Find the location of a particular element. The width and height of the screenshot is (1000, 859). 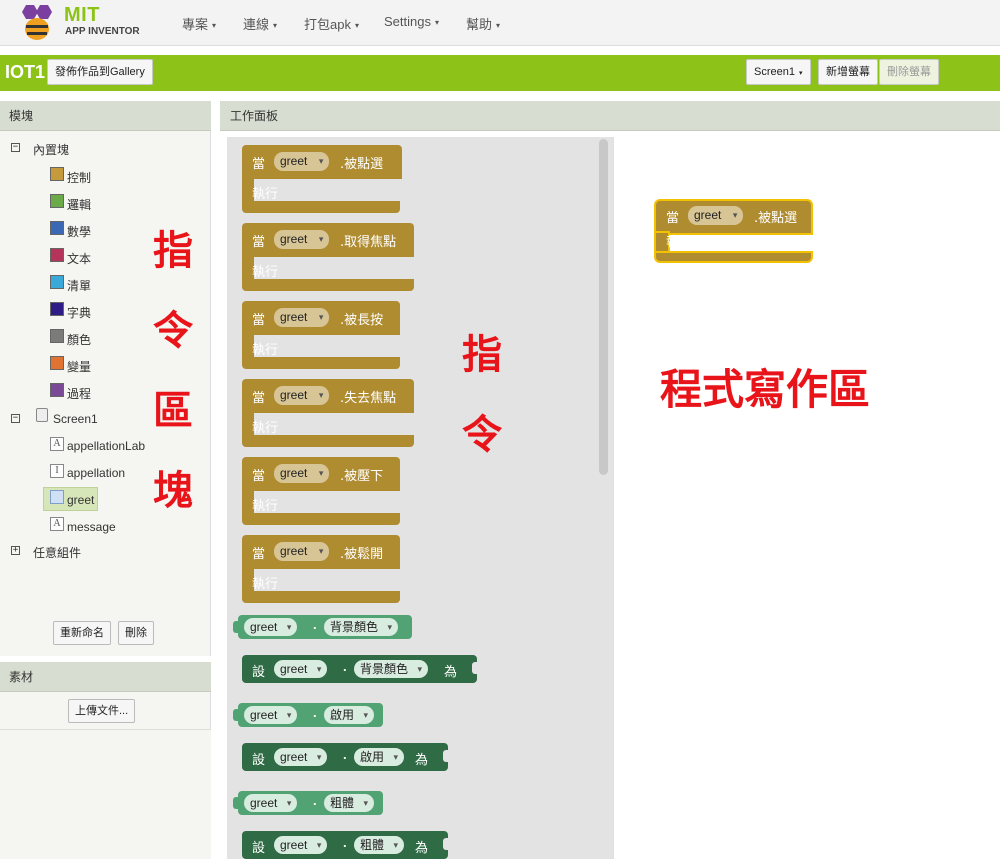

menu-label: 專案 is located at coordinates (195, 24).